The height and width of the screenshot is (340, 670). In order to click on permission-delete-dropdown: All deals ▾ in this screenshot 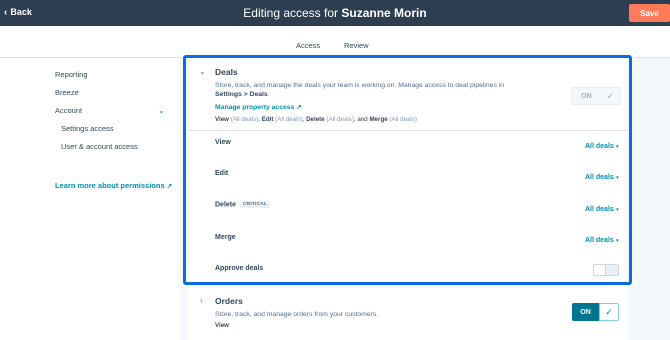, I will do `click(602, 209)`.